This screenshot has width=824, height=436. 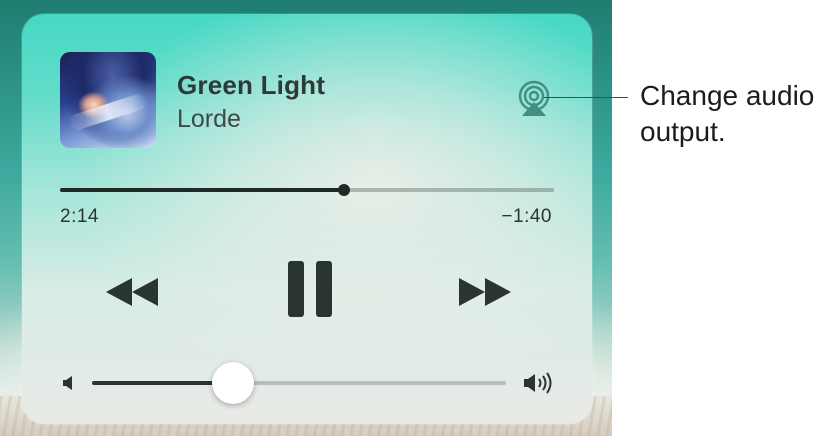 What do you see at coordinates (209, 119) in the screenshot?
I see `track-artist: Lorde` at bounding box center [209, 119].